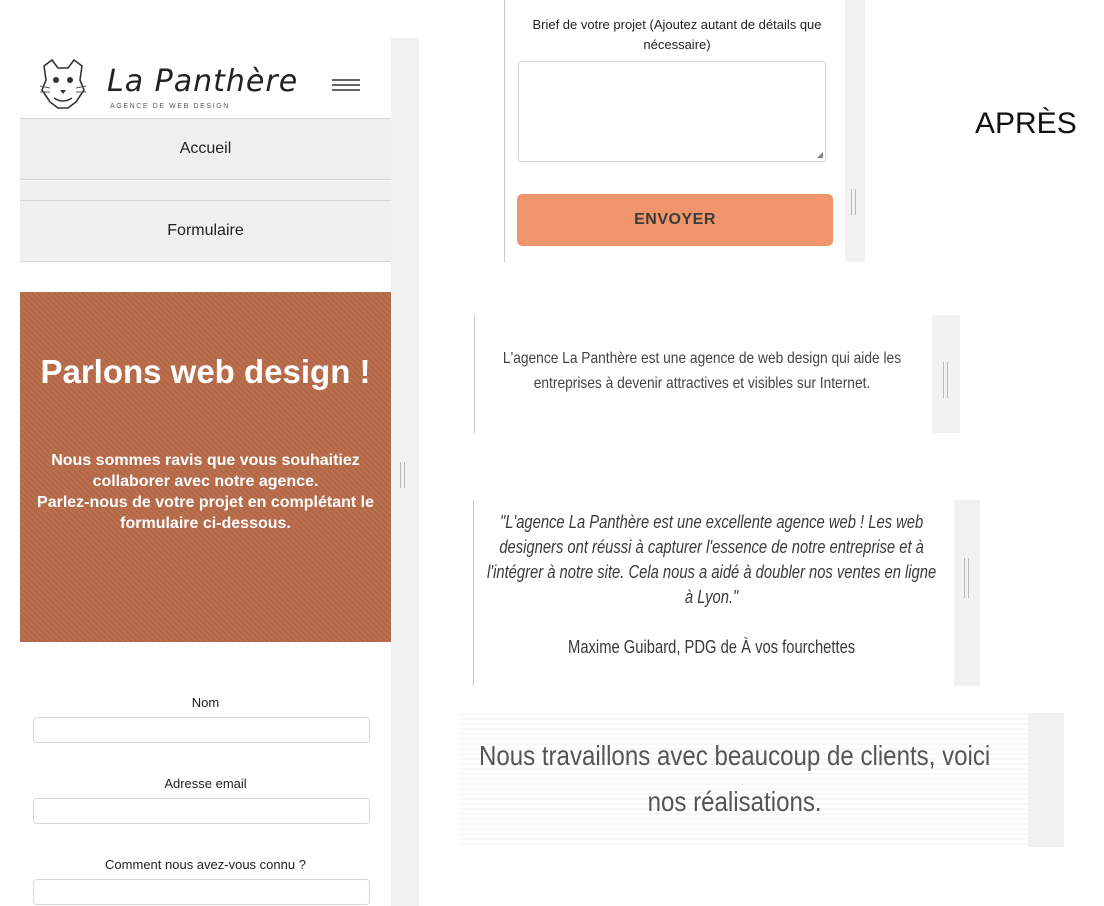  Describe the element at coordinates (170, 106) in the screenshot. I see `brand-tagline: AGENCE DE WEB DESIGN` at that location.